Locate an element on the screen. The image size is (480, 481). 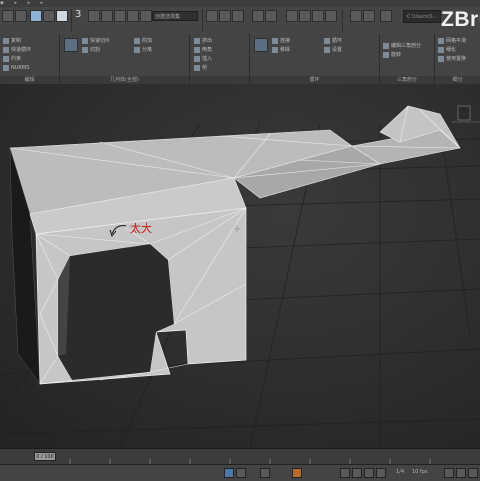
menu-item: ◆ is located at coordinates (2, 3).